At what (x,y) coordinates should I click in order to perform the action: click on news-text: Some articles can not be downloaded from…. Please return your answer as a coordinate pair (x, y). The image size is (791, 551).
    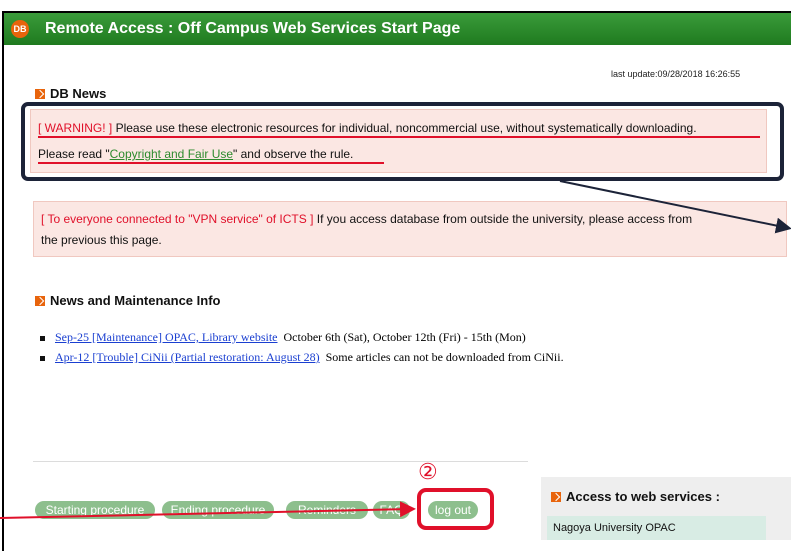
    Looking at the image, I should click on (444, 357).